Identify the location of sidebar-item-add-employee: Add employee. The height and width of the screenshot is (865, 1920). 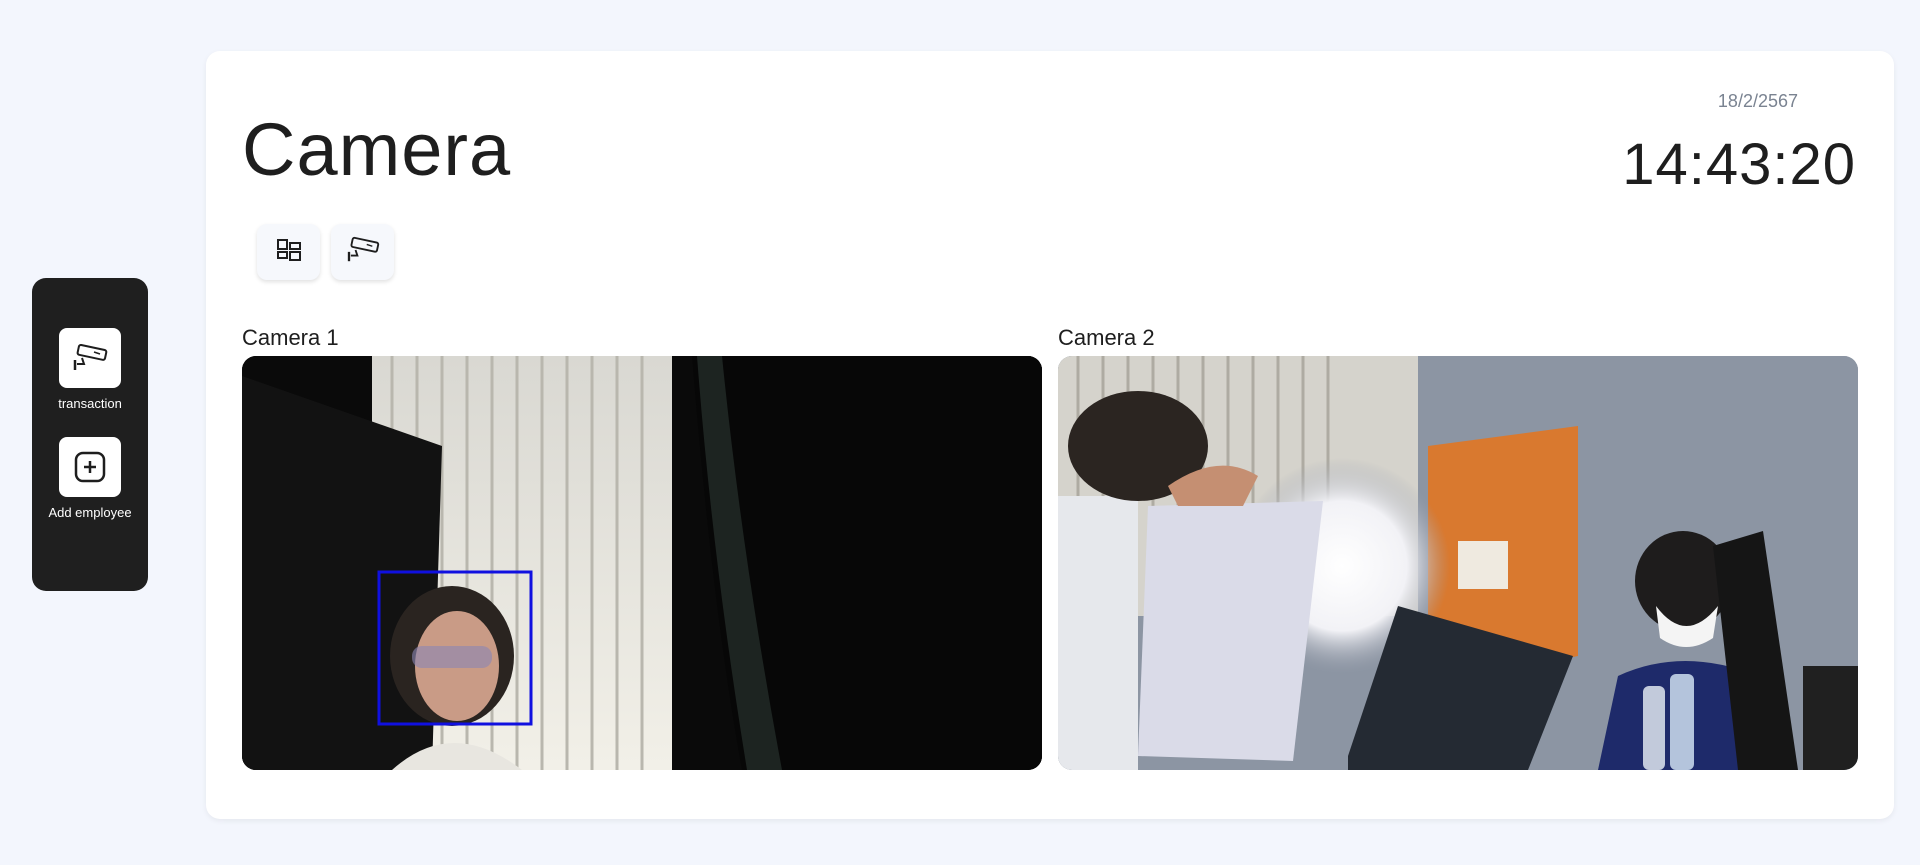
(90, 478).